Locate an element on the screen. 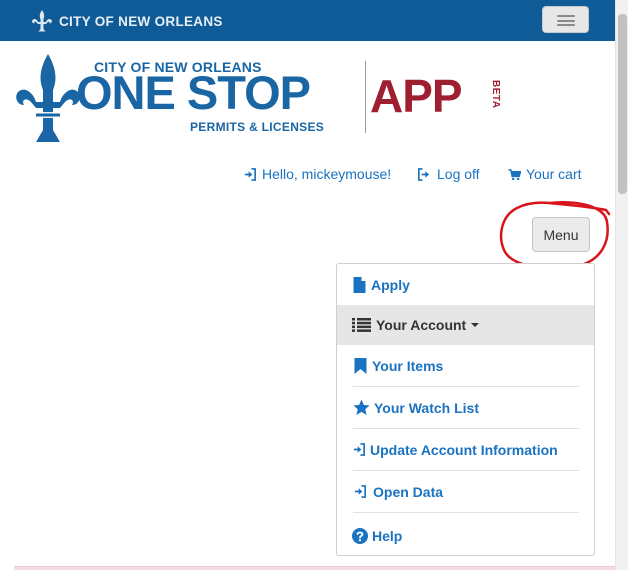  your-cart-link: Your cart is located at coordinates (545, 174).